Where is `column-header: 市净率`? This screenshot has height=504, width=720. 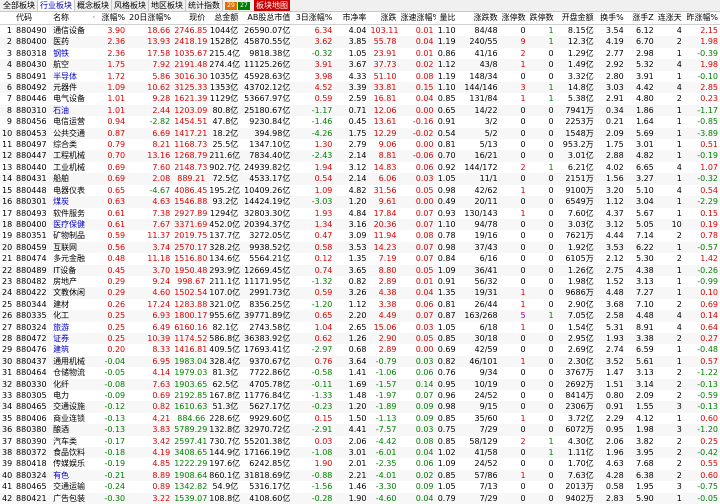
column-header: 市净率 is located at coordinates (351, 18).